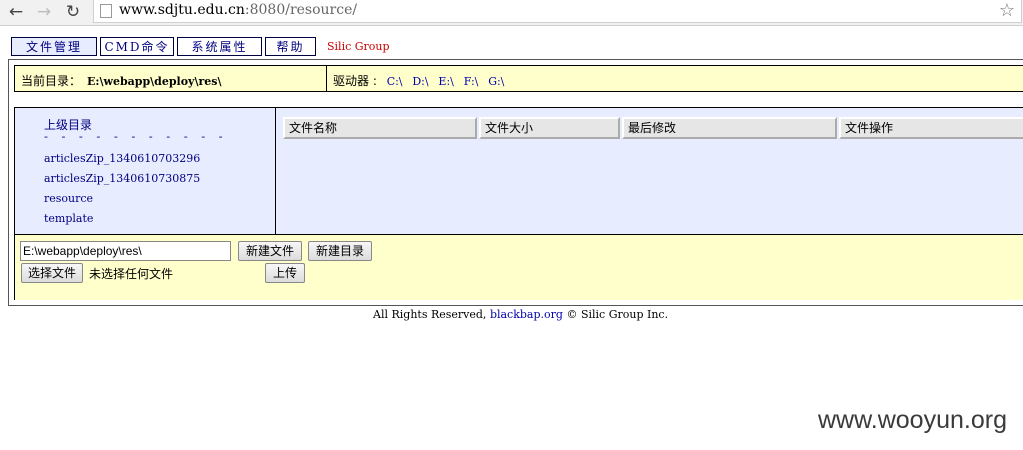  I want to click on path-input, so click(125, 251).